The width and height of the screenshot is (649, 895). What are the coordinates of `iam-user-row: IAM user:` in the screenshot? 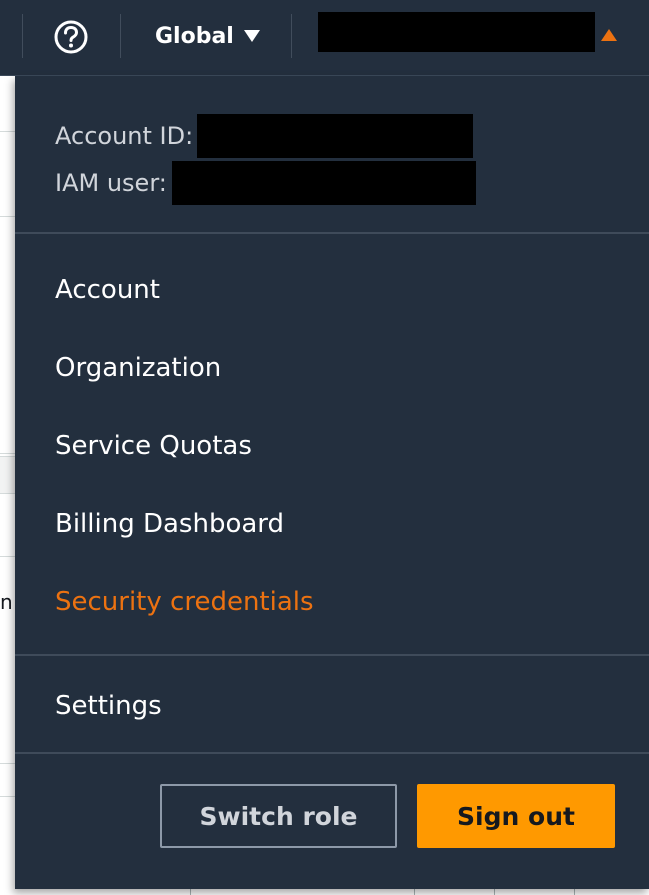 It's located at (265, 183).